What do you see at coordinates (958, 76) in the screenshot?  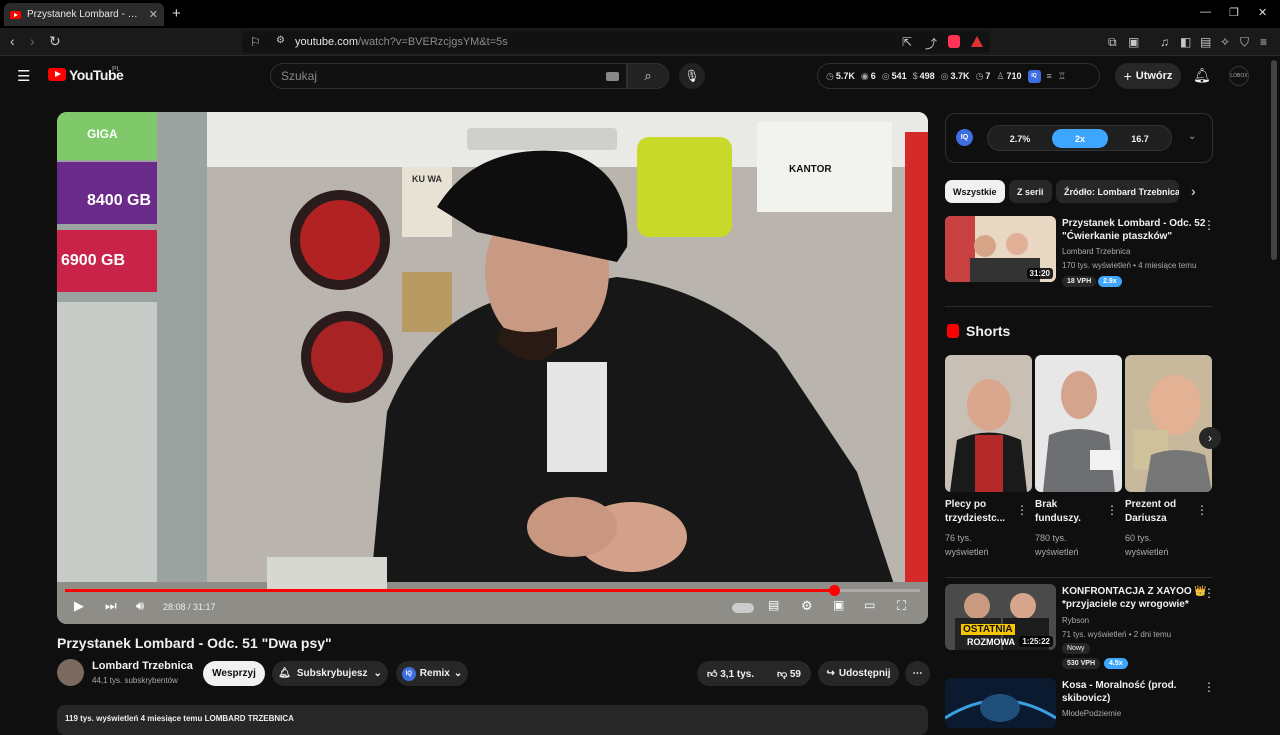 I see `stats-extension-bar: ◷ 5.7K ◉ 6 ◎ 541 $498 ◎ 3.7K ◷ 7 ♙ 710 IQ ≡ ♖` at bounding box center [958, 76].